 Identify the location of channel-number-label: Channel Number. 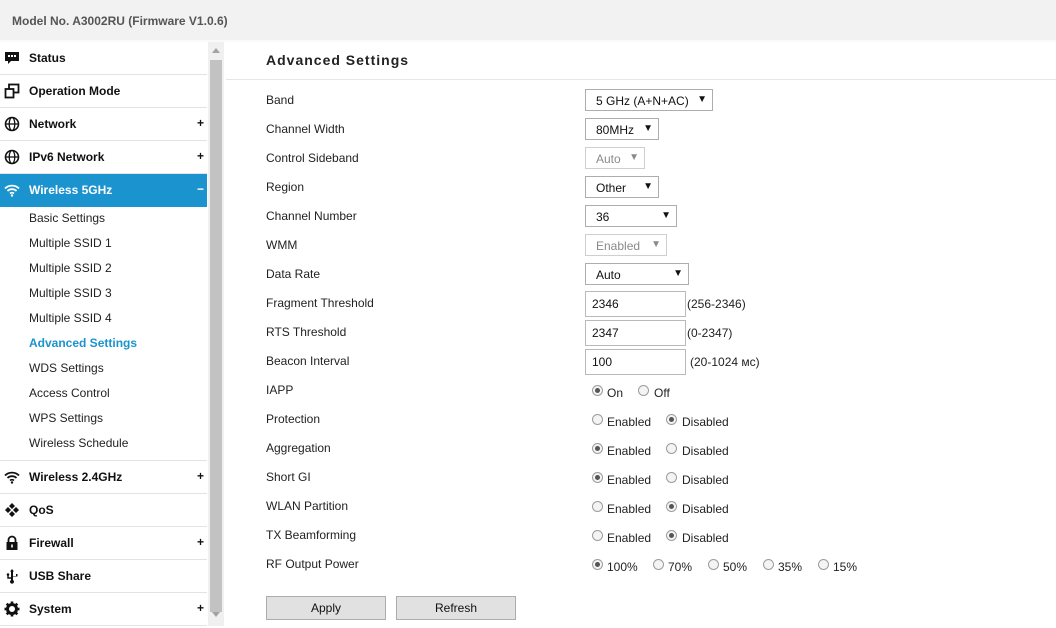
(311, 216).